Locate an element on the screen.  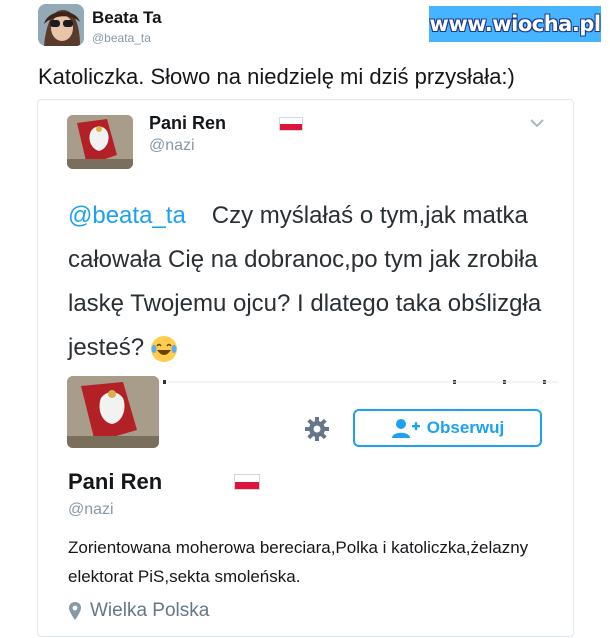
chevron-down-icon is located at coordinates (537, 125).